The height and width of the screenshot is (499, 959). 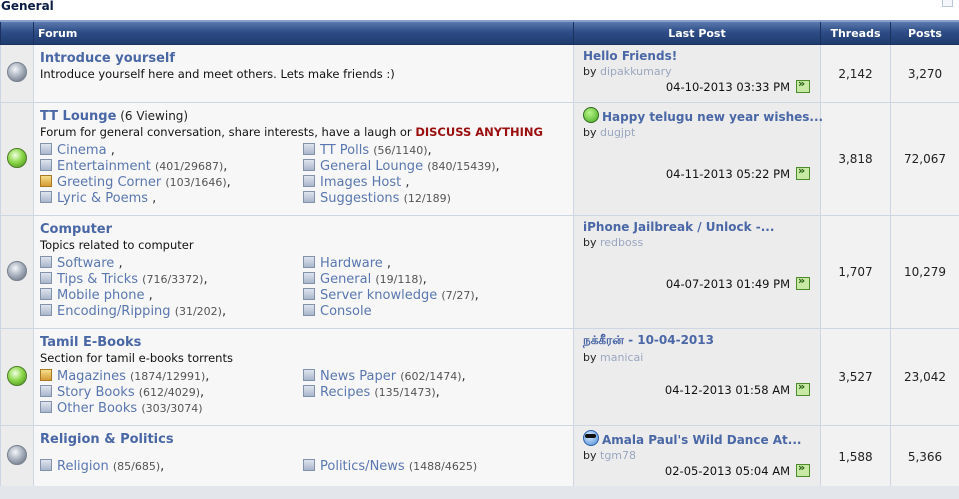 I want to click on subforum-link: Recipes, so click(x=345, y=392).